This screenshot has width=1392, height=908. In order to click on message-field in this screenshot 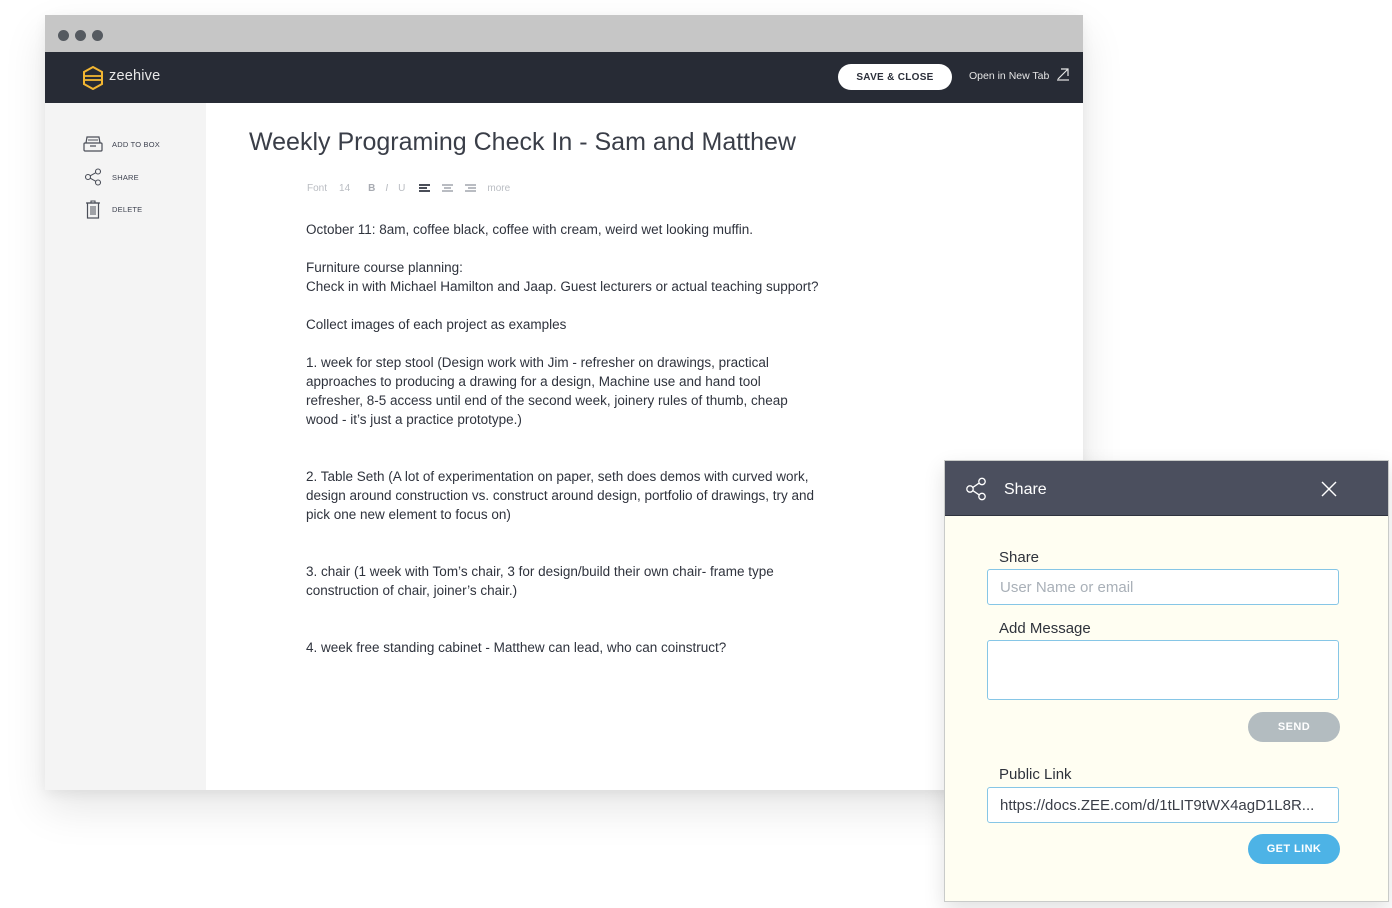, I will do `click(1163, 670)`.